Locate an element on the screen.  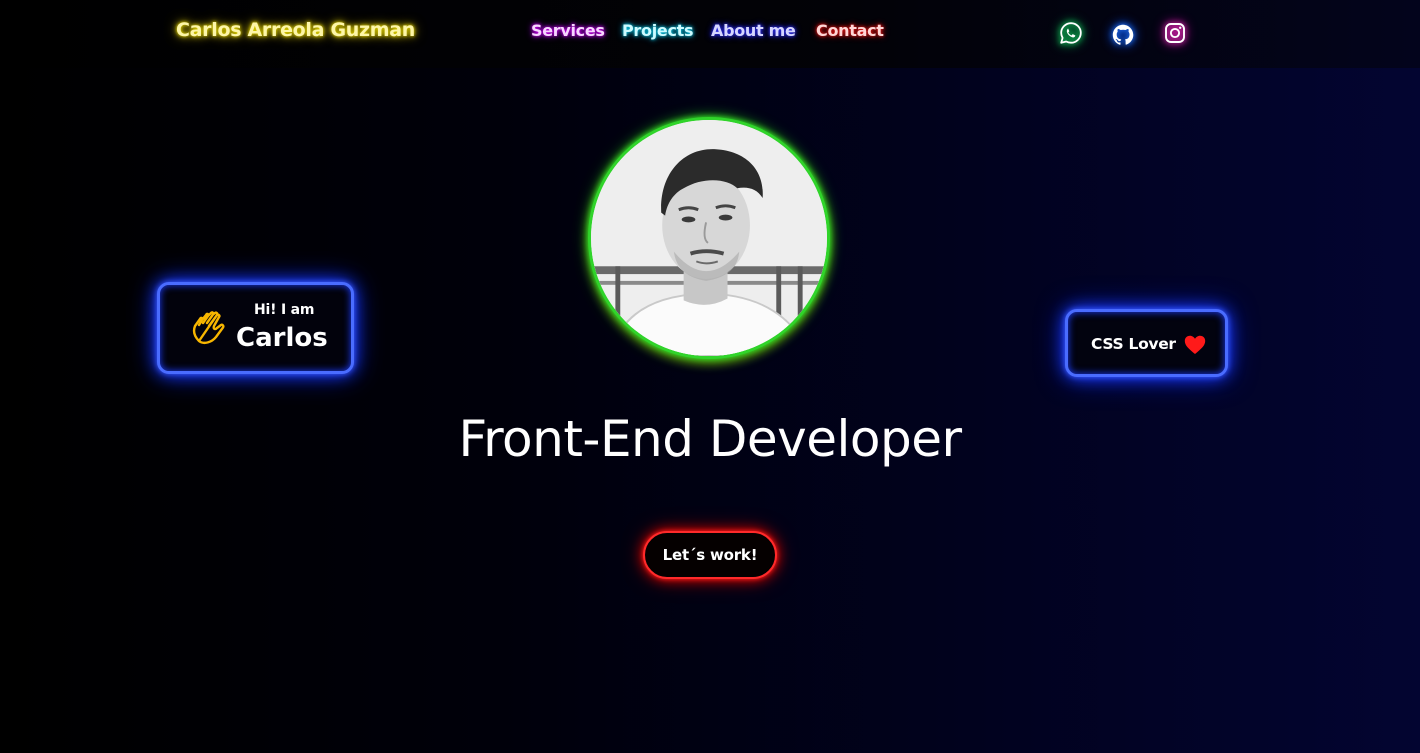
nav-link-services: Services is located at coordinates (568, 30).